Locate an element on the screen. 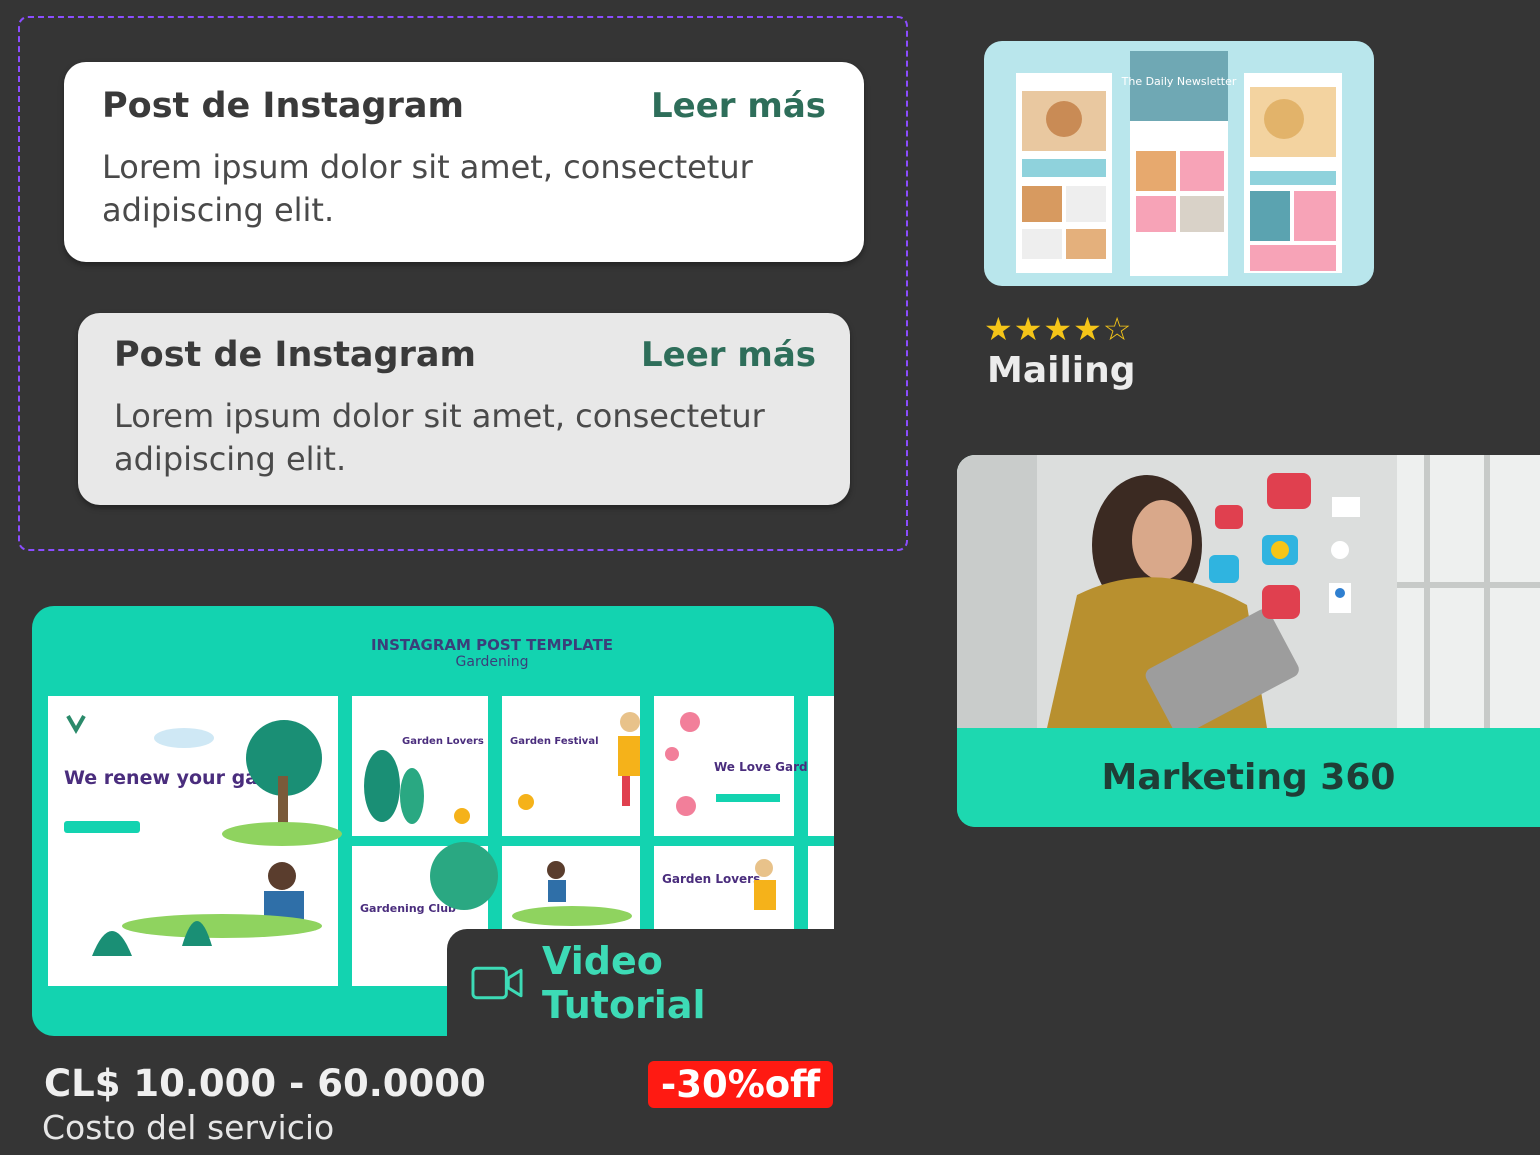  woman-tablet-illustration is located at coordinates (1248, 595).